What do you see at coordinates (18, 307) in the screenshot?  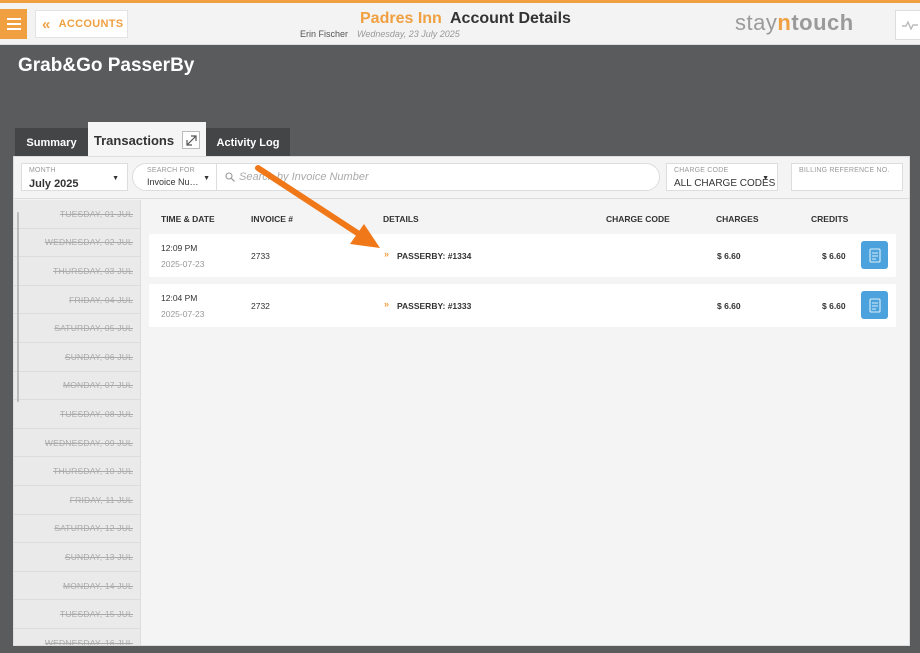 I see `scrollbar` at bounding box center [18, 307].